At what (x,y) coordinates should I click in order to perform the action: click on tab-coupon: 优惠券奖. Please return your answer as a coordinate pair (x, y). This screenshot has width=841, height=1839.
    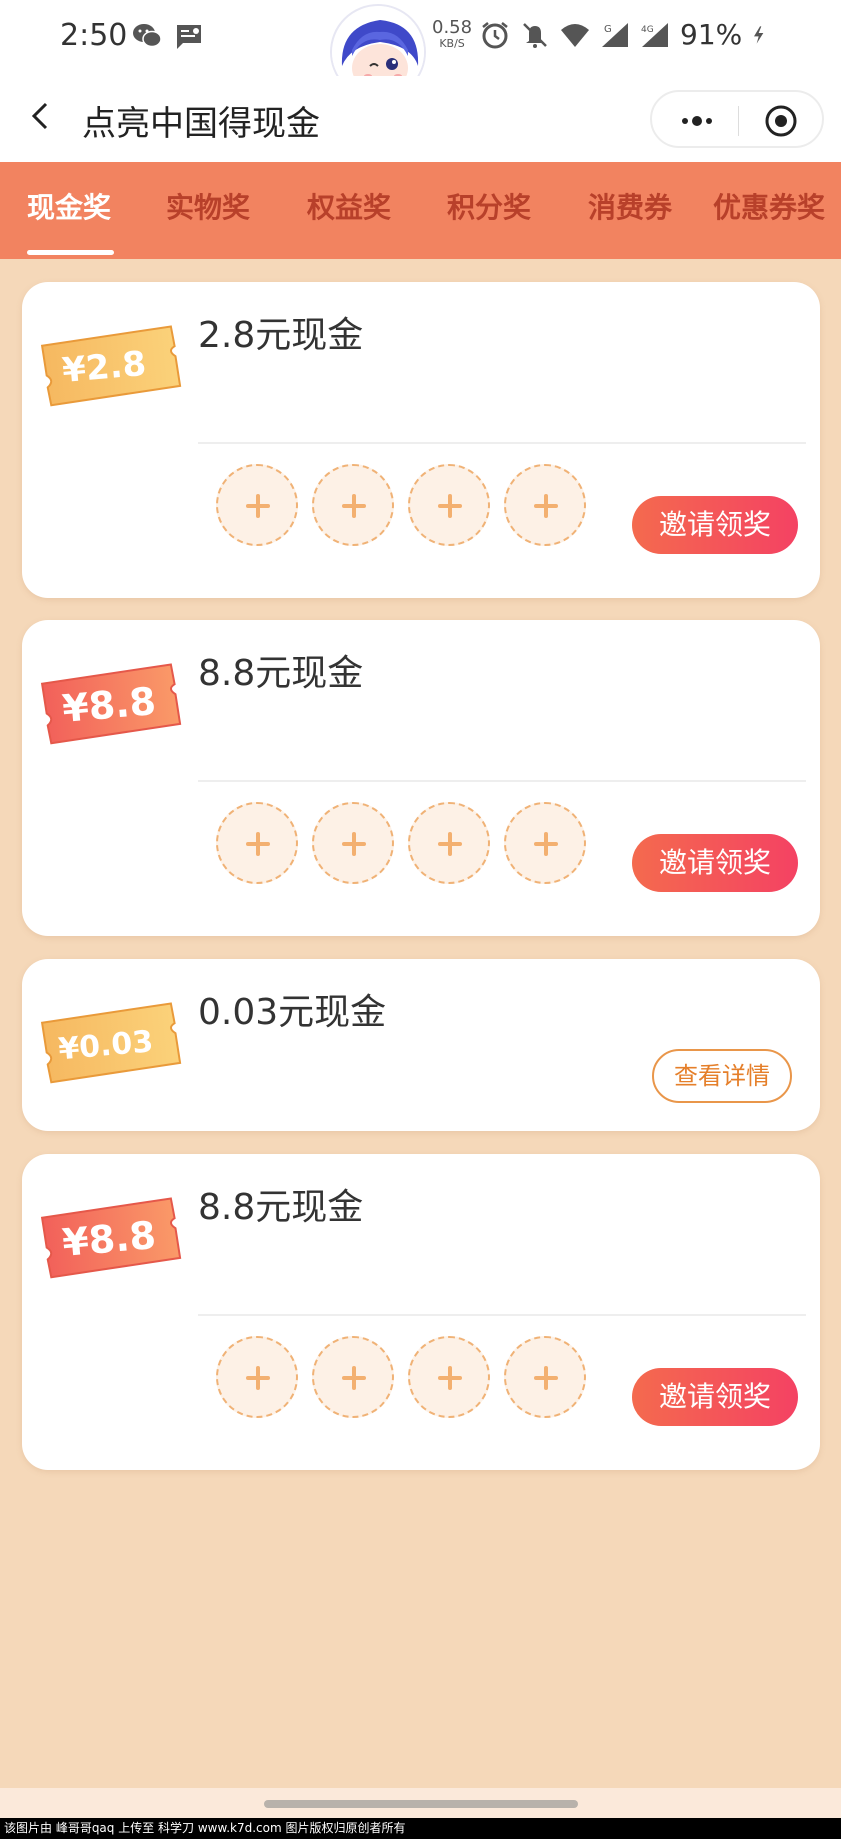
    Looking at the image, I should click on (769, 206).